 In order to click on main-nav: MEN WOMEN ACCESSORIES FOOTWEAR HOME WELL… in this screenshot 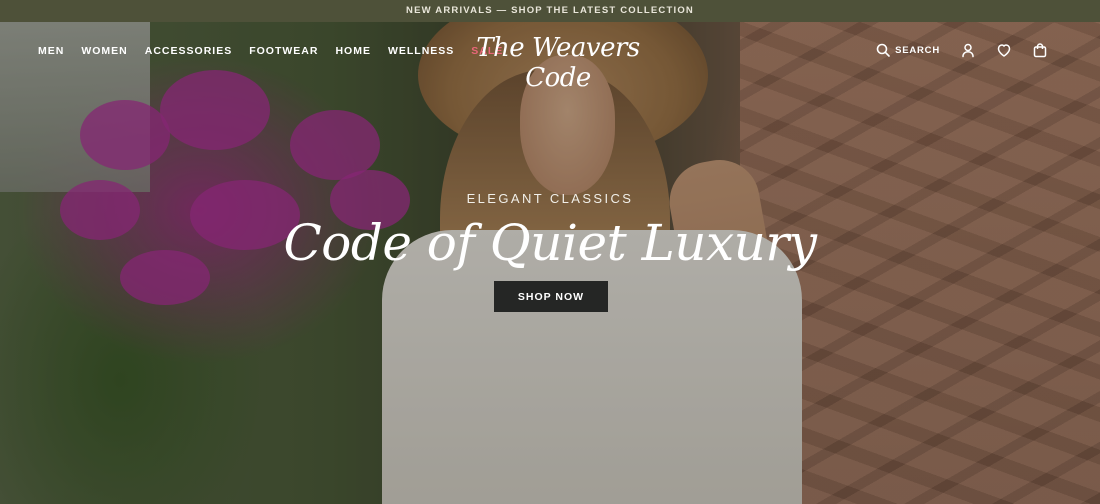, I will do `click(270, 51)`.